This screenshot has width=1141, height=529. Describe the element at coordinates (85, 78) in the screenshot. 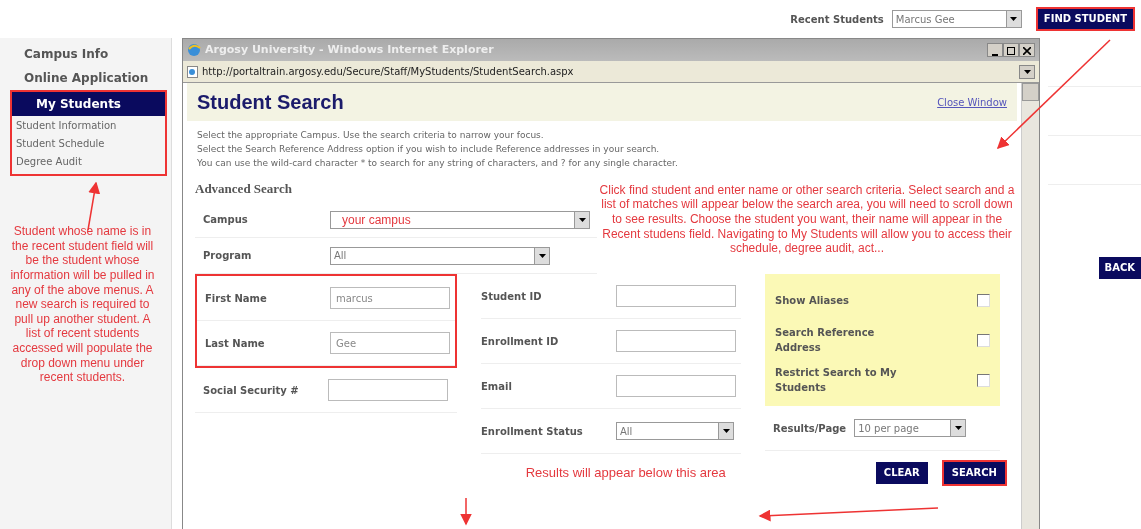

I see `sidebar-item: Online Application` at that location.